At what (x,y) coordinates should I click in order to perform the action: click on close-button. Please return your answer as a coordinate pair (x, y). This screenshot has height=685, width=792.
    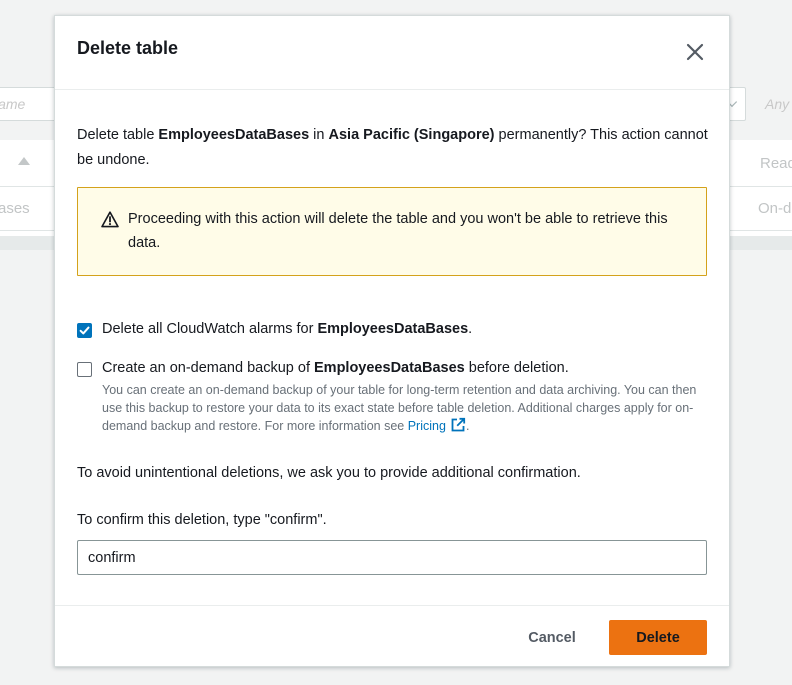
    Looking at the image, I should click on (695, 52).